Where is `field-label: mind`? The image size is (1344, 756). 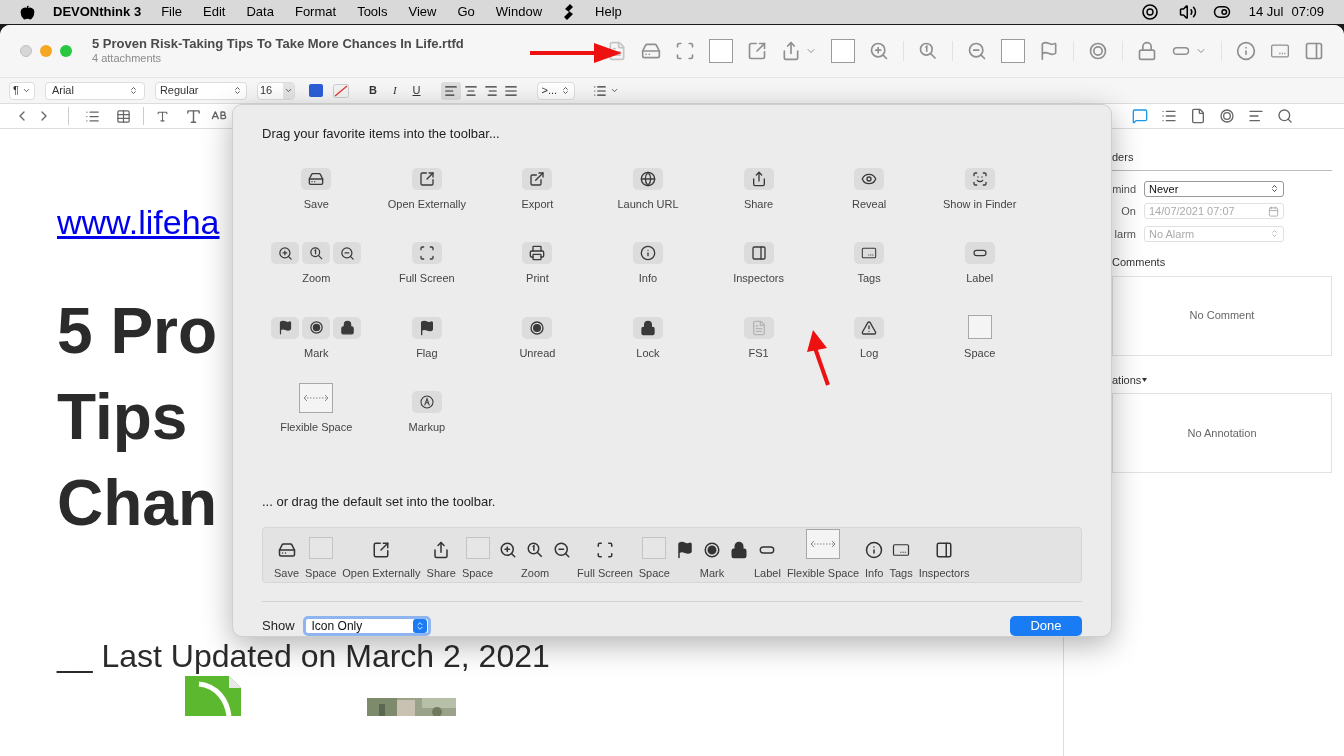 field-label: mind is located at coordinates (1124, 189).